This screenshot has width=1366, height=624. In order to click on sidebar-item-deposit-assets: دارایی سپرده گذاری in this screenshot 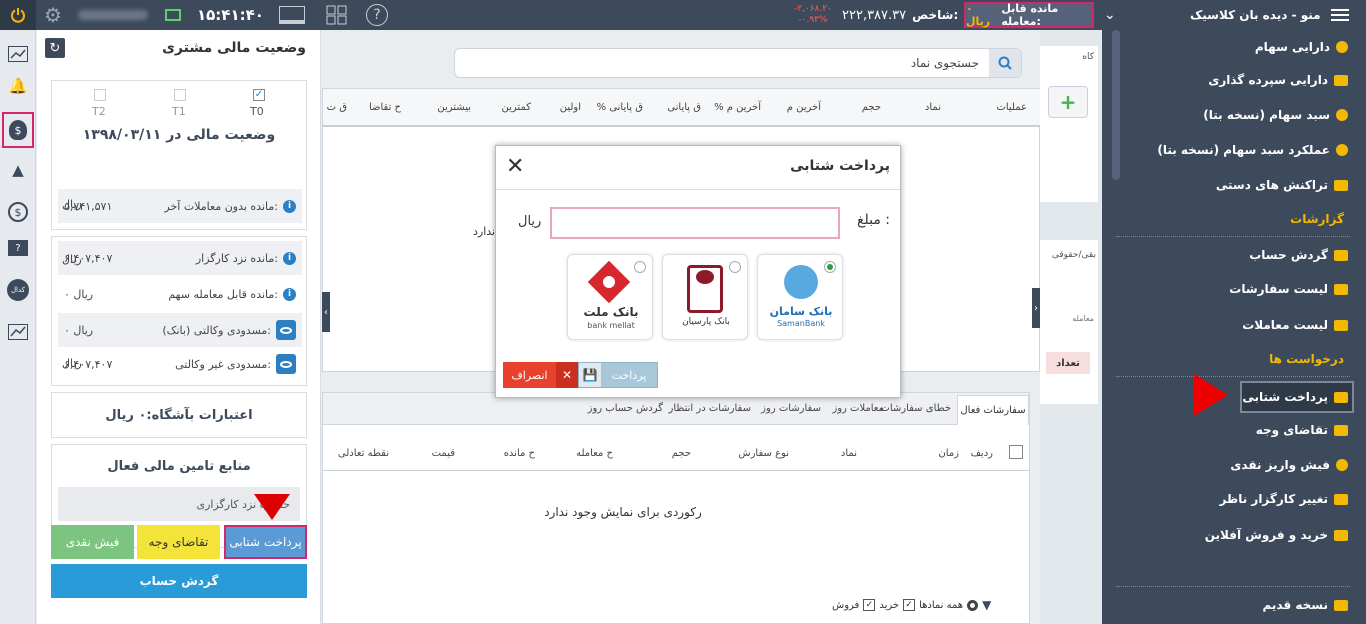, I will do `click(1278, 80)`.